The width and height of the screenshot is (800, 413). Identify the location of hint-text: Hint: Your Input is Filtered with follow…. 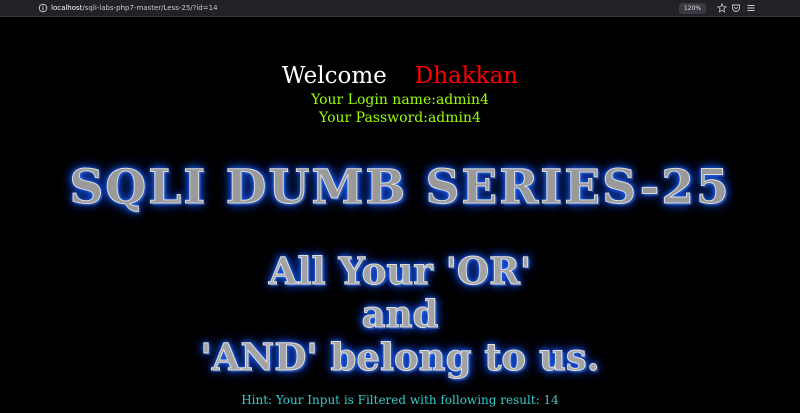
(400, 400).